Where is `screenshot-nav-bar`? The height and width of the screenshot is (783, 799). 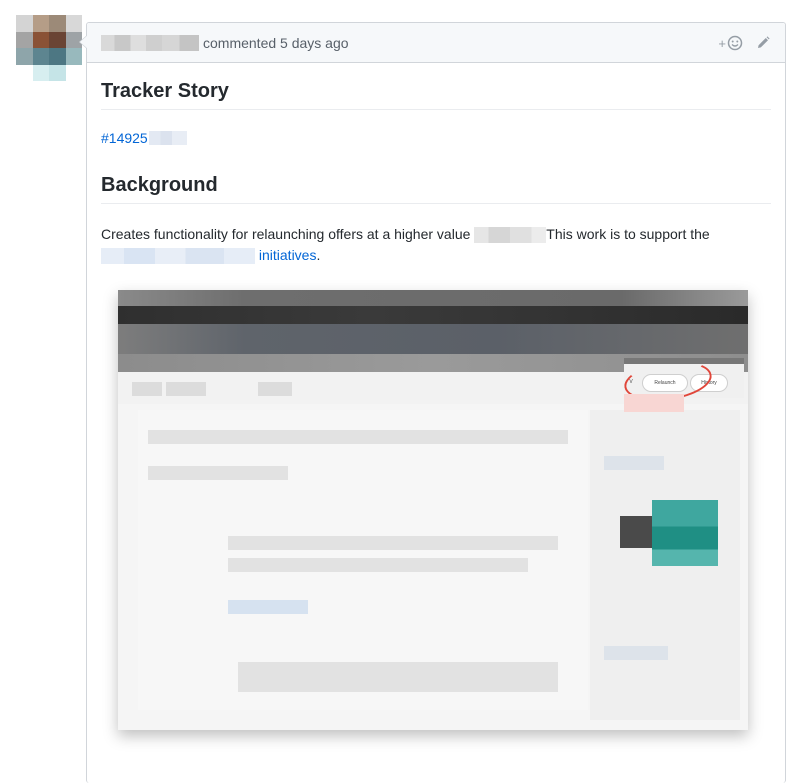
screenshot-nav-bar is located at coordinates (433, 339).